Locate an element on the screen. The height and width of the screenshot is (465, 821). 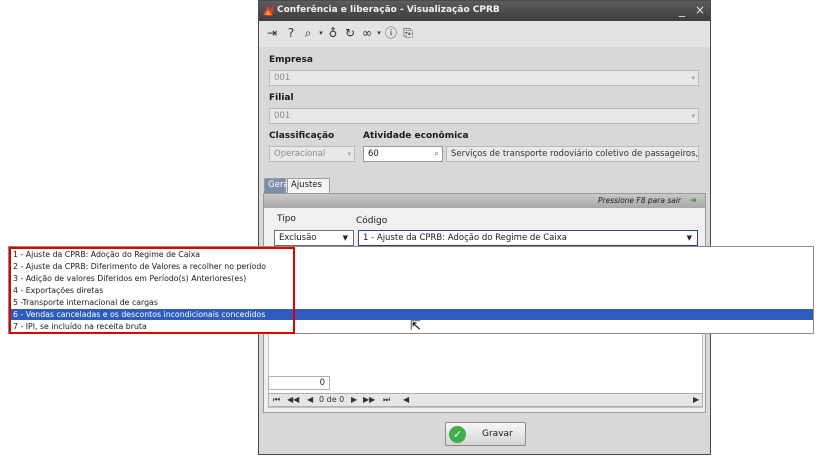
prev-record-button: ◀ is located at coordinates (310, 400).